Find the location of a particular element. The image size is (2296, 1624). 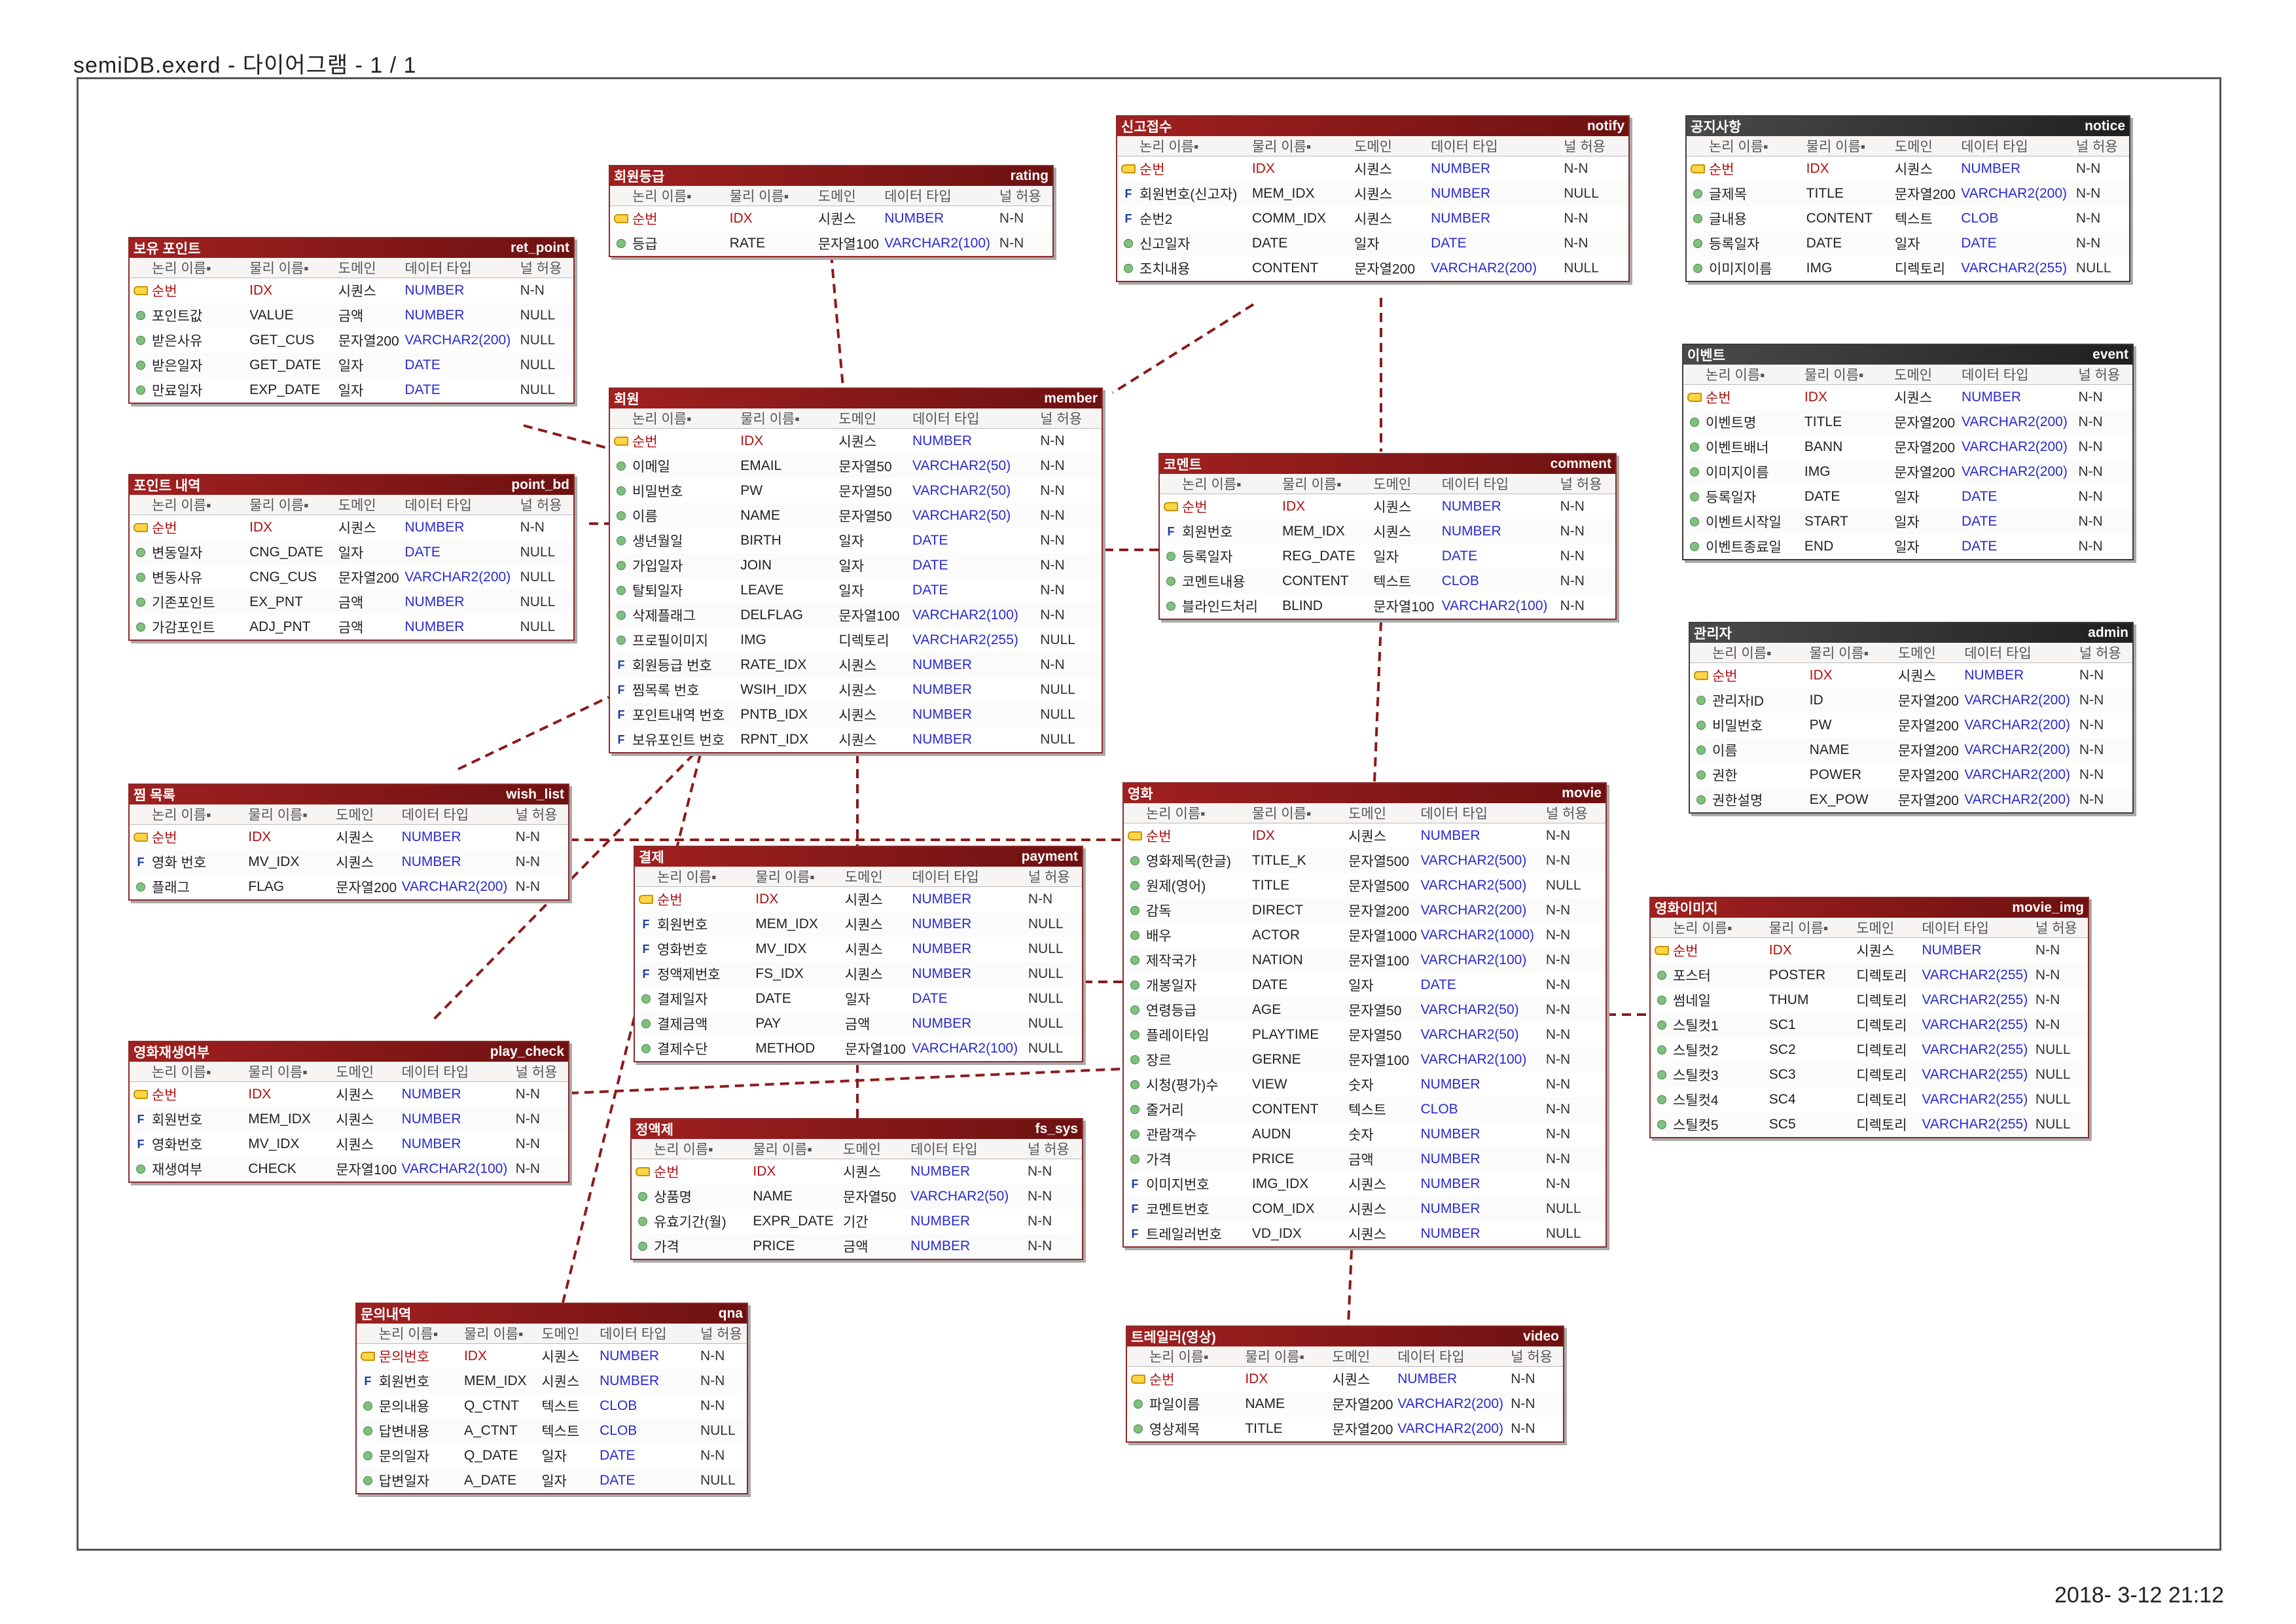

table-row: 스틸컷1 SC1 디렉토리 VARCHAR2(255) N-N is located at coordinates (1869, 1025).